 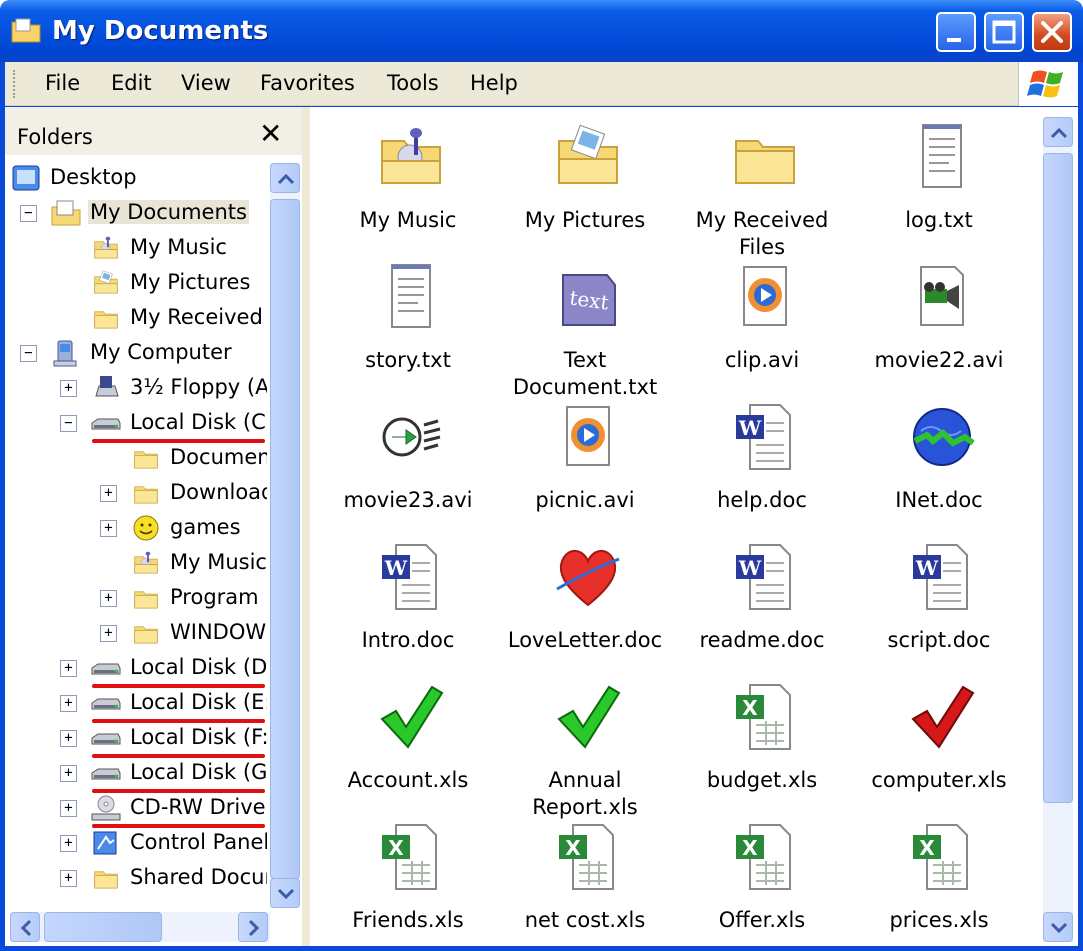 I want to click on close-button, so click(x=1052, y=32).